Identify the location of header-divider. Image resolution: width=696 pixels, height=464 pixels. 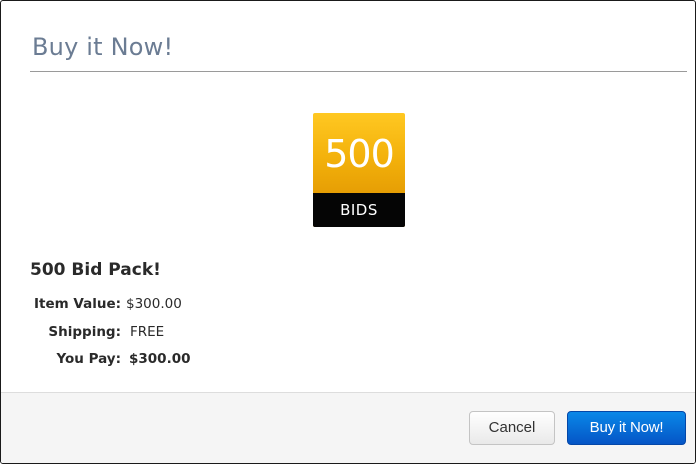
(358, 71).